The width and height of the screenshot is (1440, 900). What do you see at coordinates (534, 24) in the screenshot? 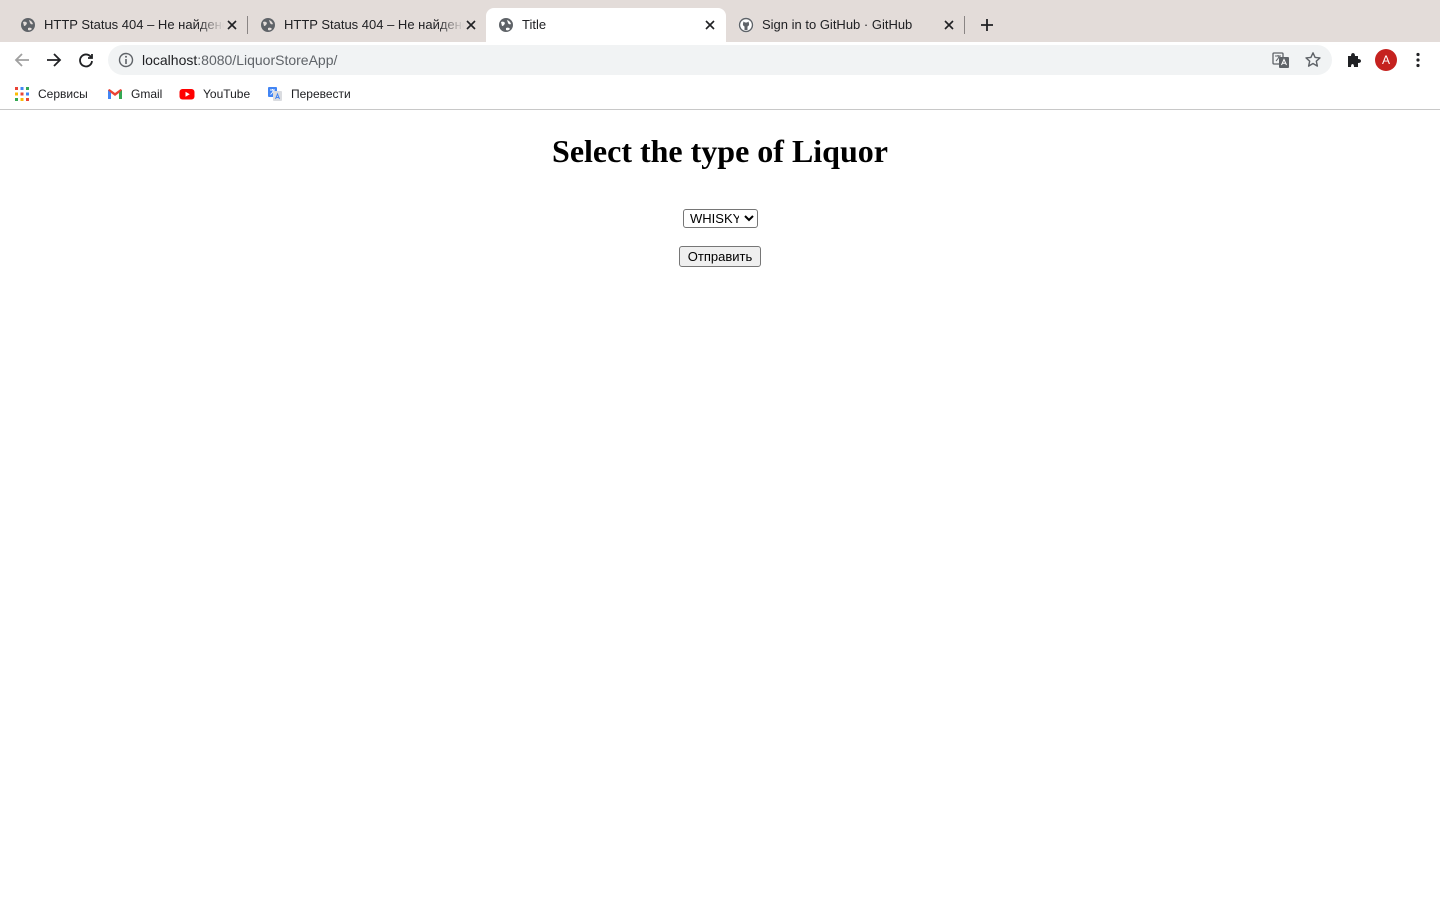
I see `tab-title: Title` at bounding box center [534, 24].